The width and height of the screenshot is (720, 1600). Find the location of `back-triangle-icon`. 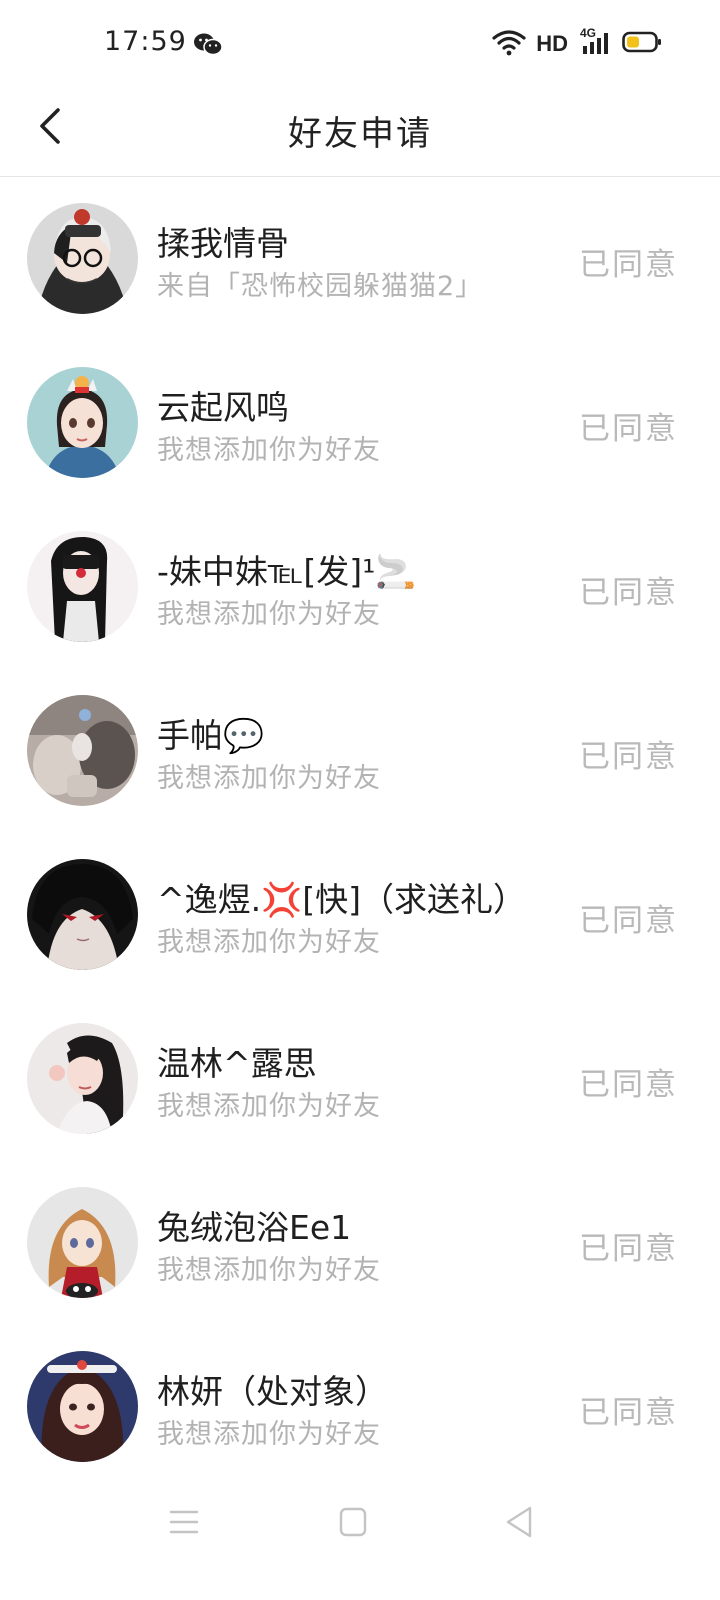

back-triangle-icon is located at coordinates (519, 1522).